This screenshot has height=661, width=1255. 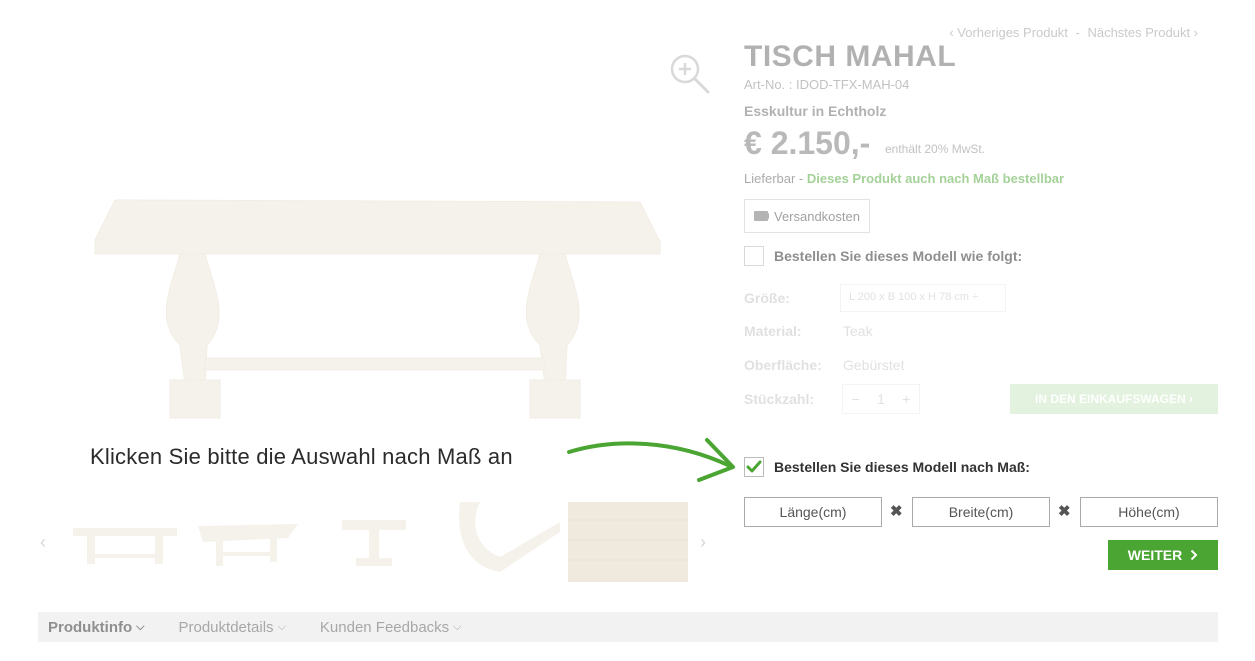 I want to click on article-number: Art-No. : IDOD-TFX-MAH-04, so click(x=827, y=84).